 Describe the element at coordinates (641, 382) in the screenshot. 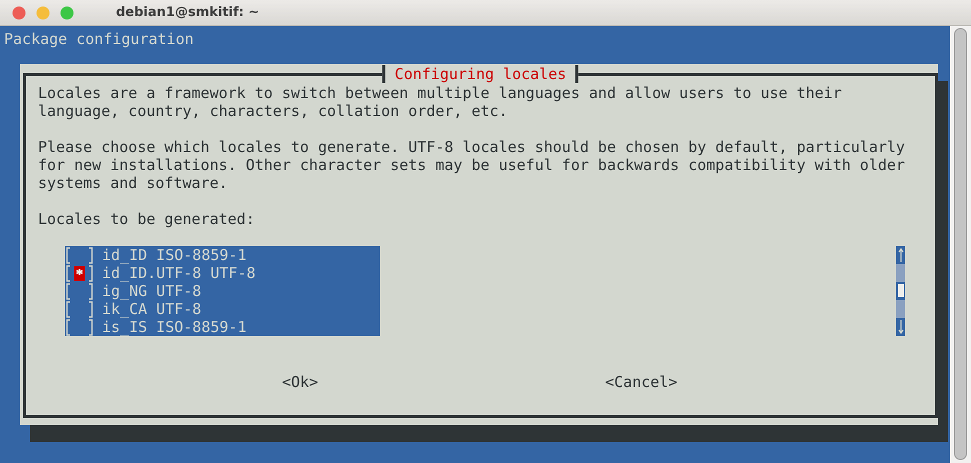

I see `cancel-button: <Cancel>` at that location.